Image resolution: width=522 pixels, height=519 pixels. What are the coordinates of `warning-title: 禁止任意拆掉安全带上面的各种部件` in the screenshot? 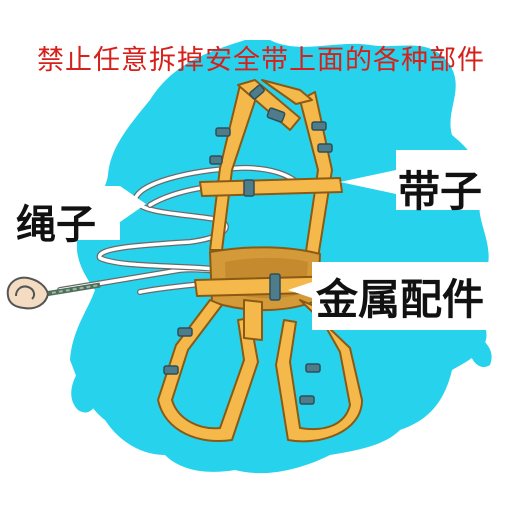 It's located at (261, 60).